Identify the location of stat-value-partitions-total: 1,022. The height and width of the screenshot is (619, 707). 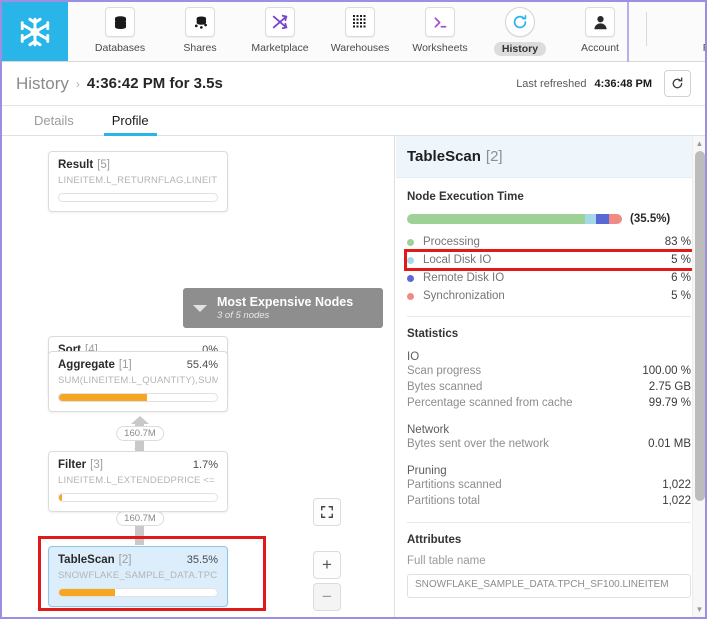
(676, 501).